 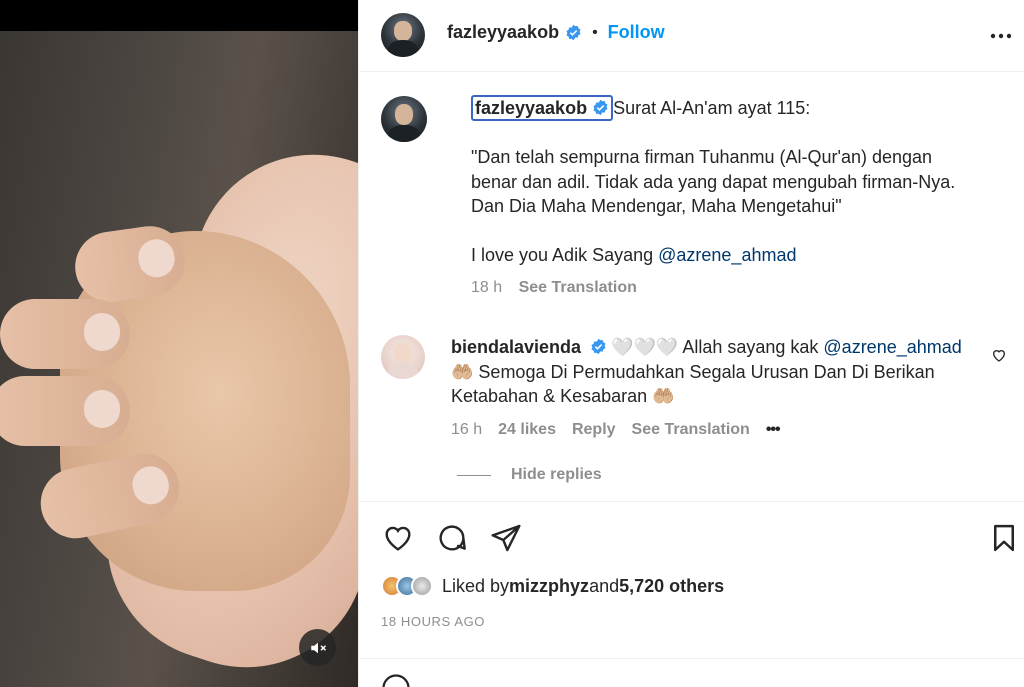 What do you see at coordinates (712, 108) in the screenshot?
I see `caption-line1: Surat Al-An'am ayat 115:` at bounding box center [712, 108].